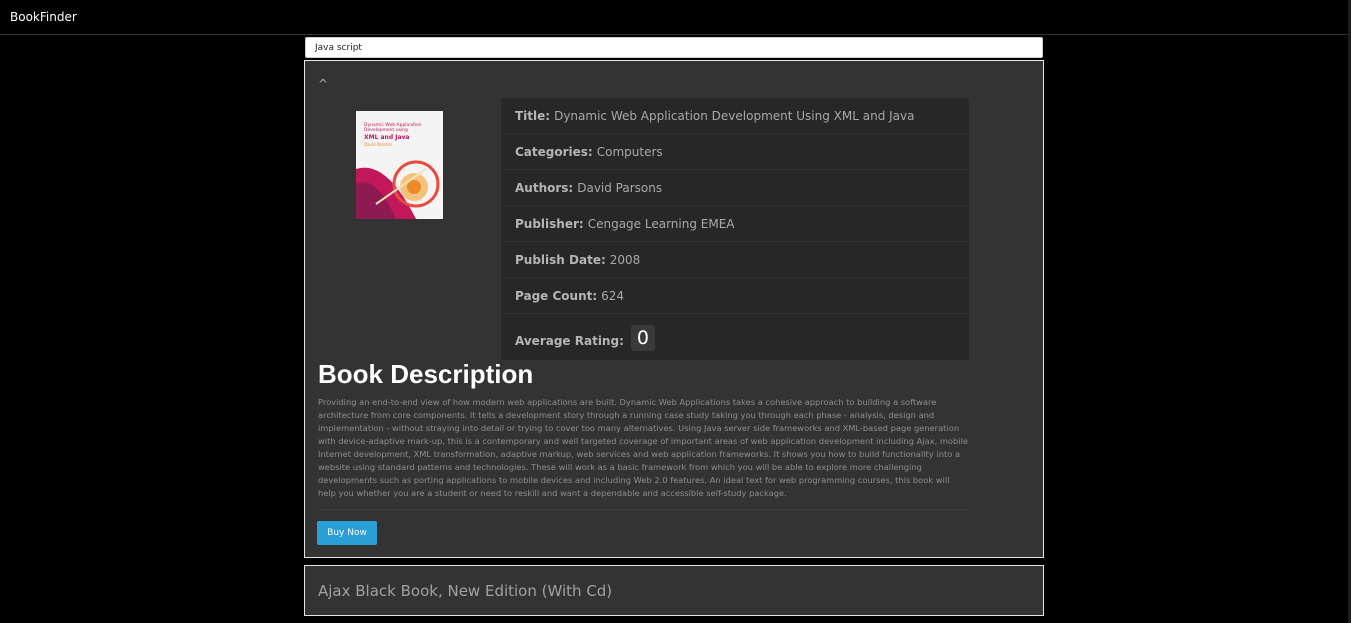  I want to click on navbar: BookFinder, so click(675, 17).